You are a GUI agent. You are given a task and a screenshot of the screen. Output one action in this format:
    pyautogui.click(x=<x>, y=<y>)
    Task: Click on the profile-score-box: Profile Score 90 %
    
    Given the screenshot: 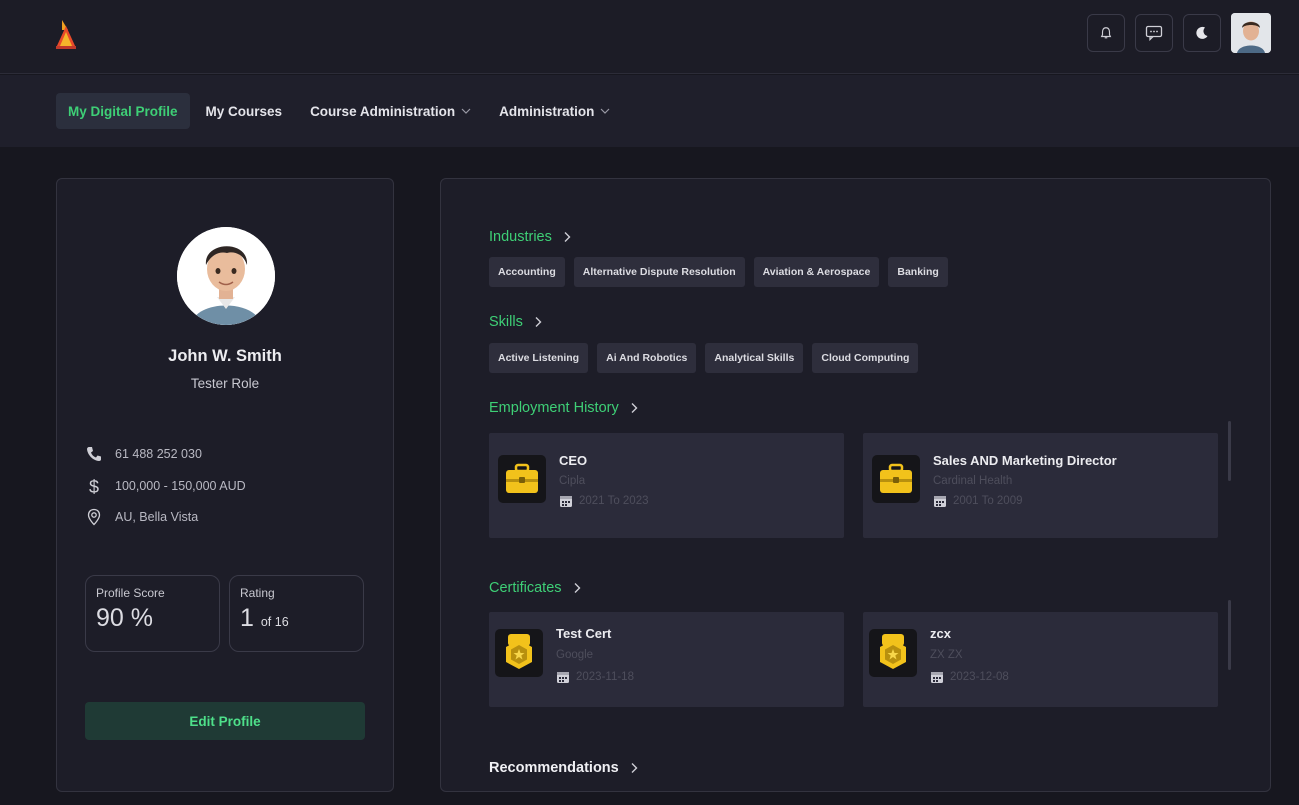 What is the action you would take?
    pyautogui.click(x=152, y=613)
    